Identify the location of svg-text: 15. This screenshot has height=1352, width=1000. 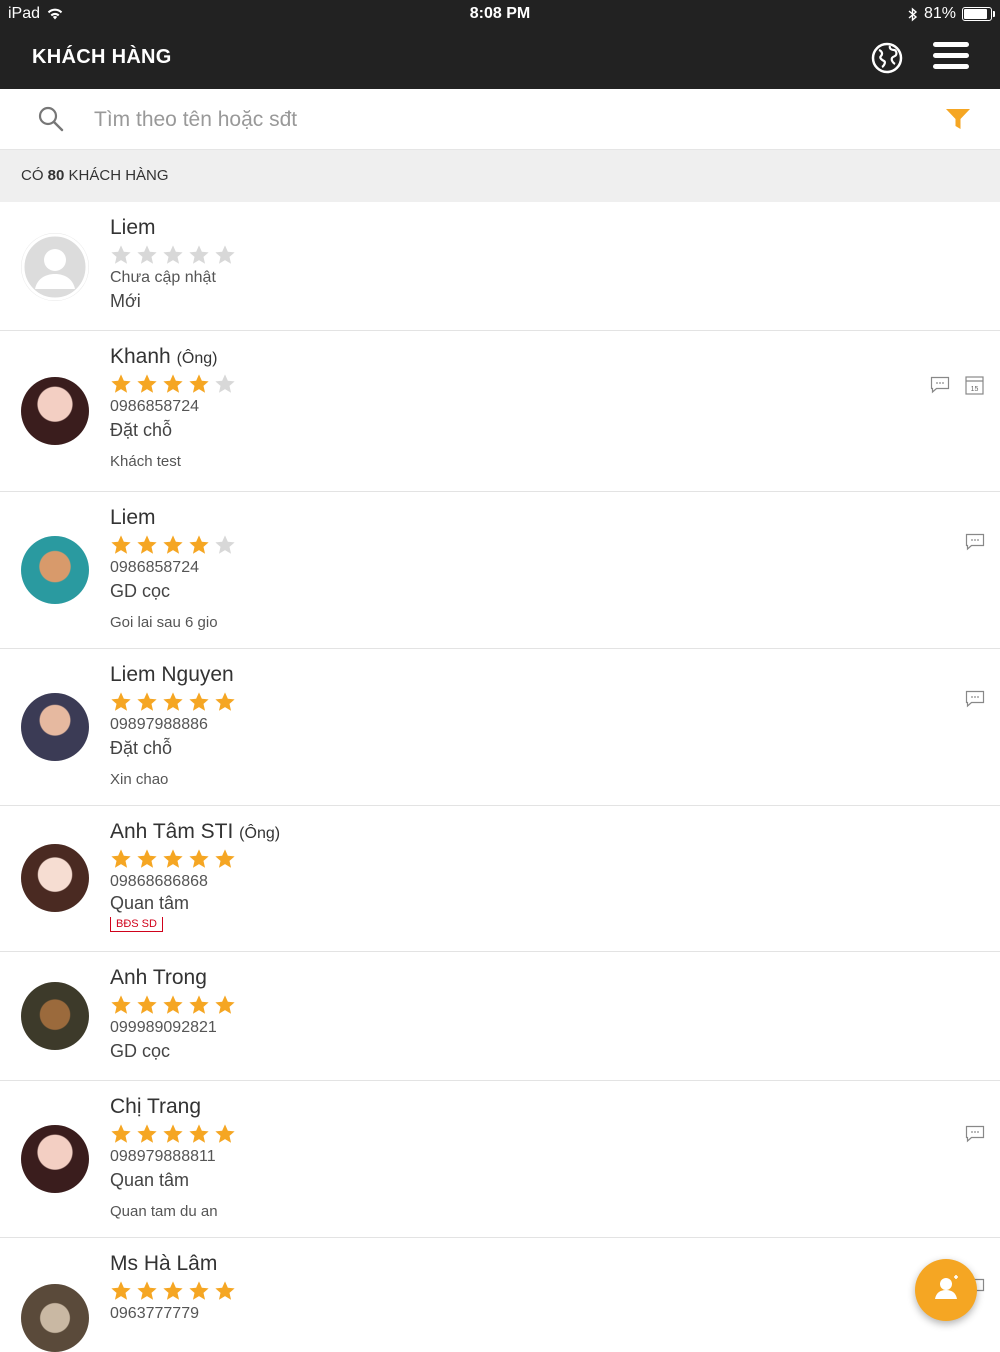
(975, 389).